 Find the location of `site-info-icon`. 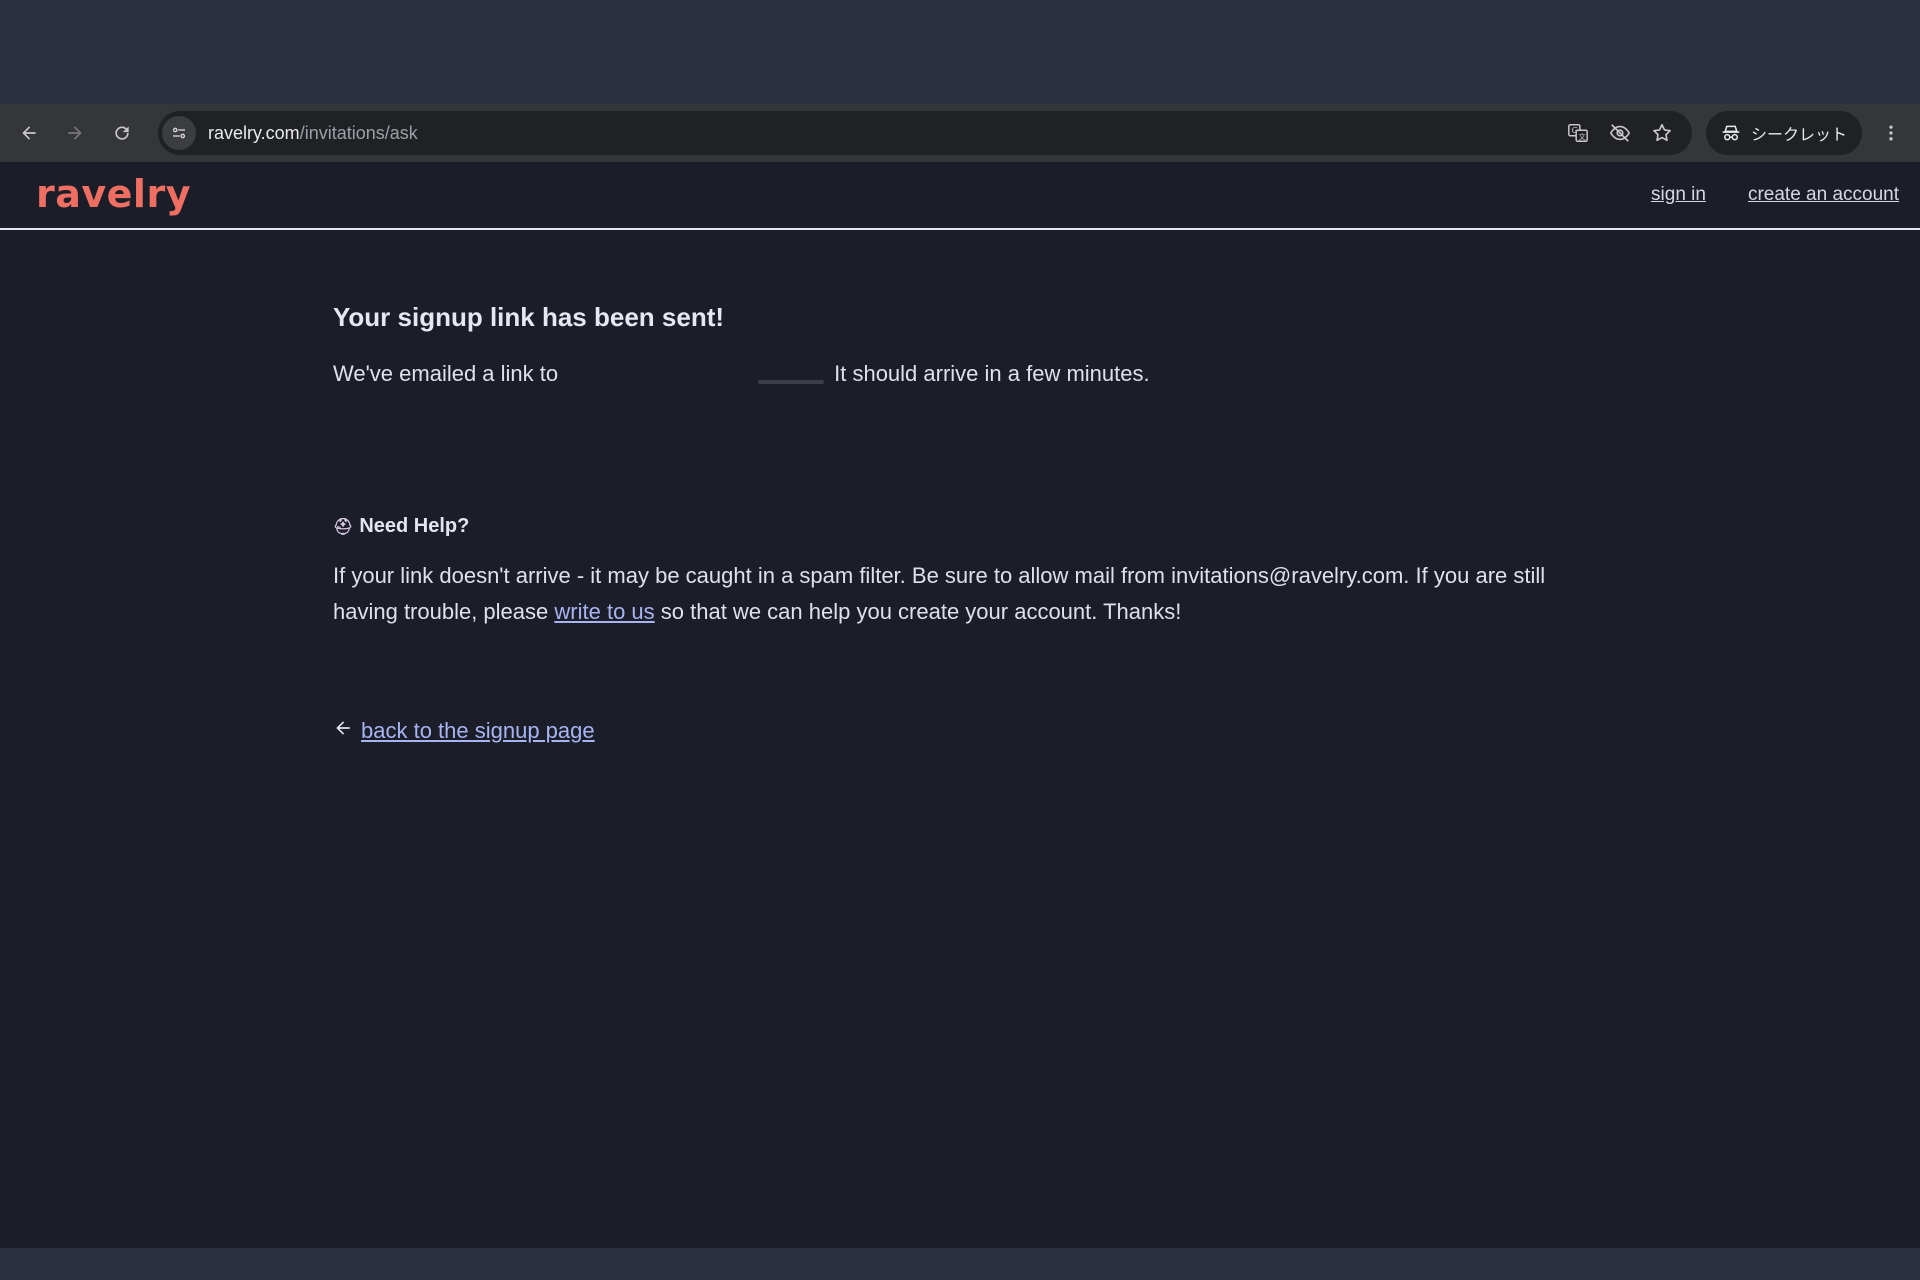

site-info-icon is located at coordinates (179, 133).